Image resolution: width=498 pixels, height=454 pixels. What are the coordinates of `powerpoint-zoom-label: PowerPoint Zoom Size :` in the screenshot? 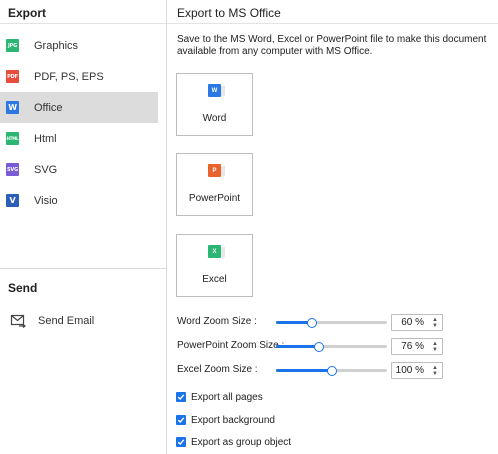 It's located at (231, 345).